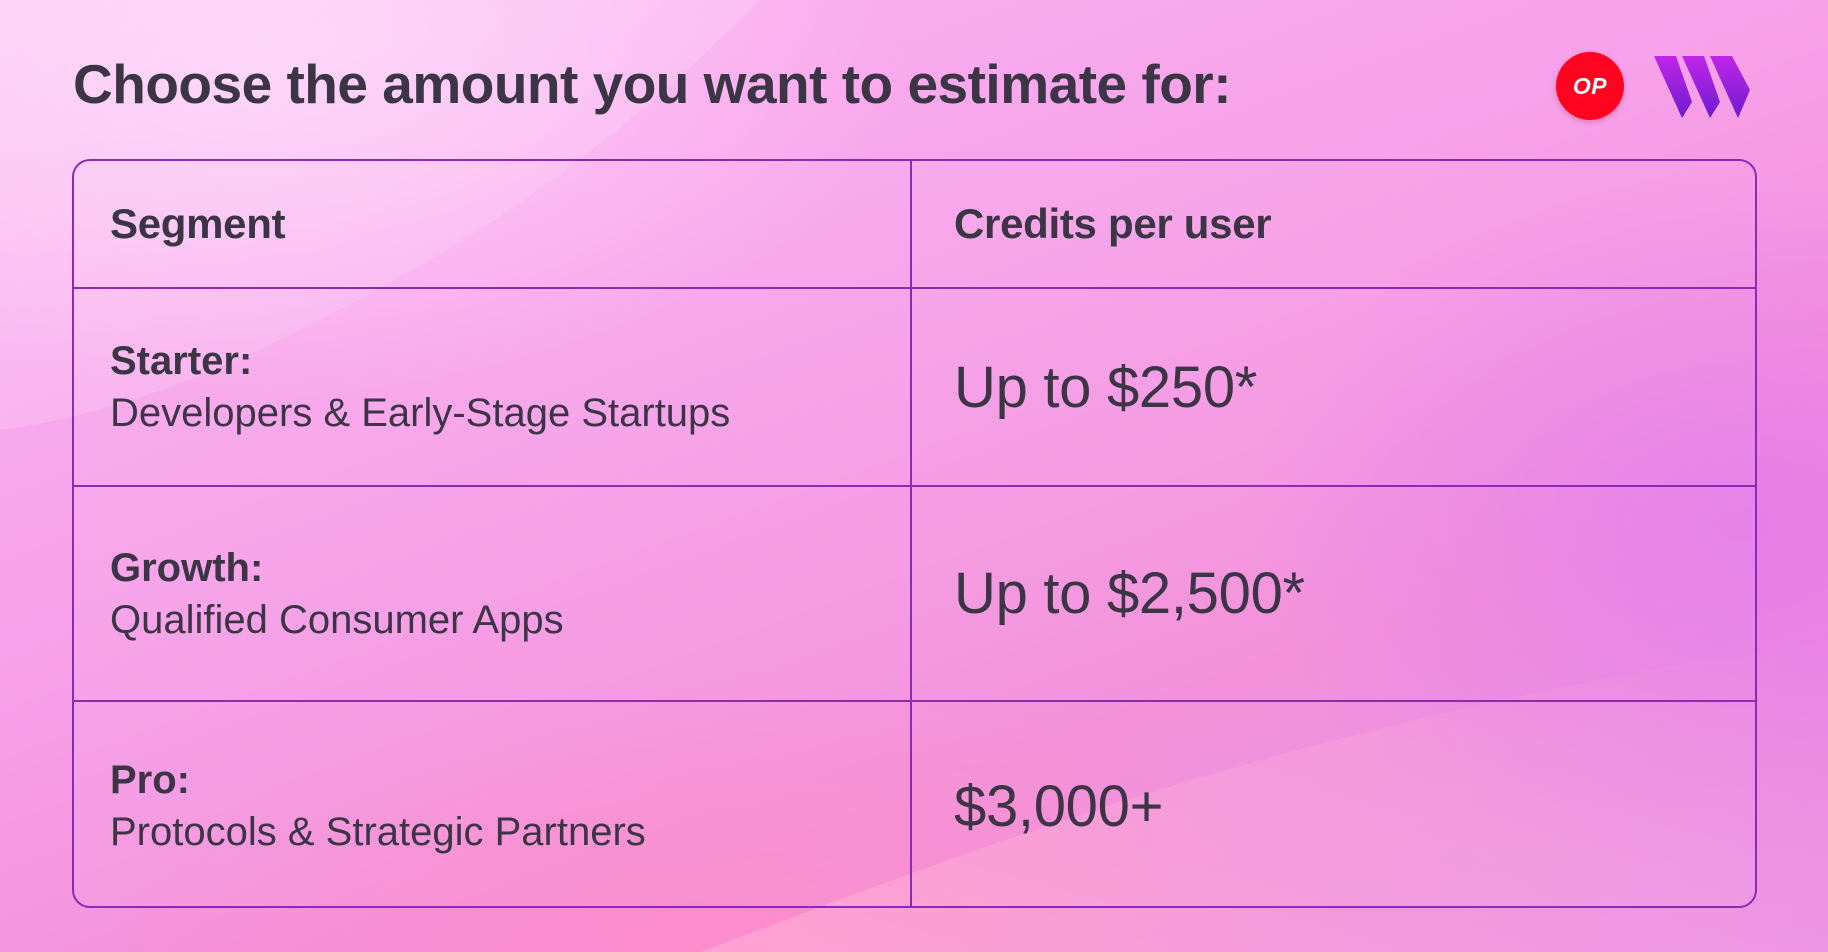  What do you see at coordinates (187, 567) in the screenshot?
I see `segment-name: Growth:` at bounding box center [187, 567].